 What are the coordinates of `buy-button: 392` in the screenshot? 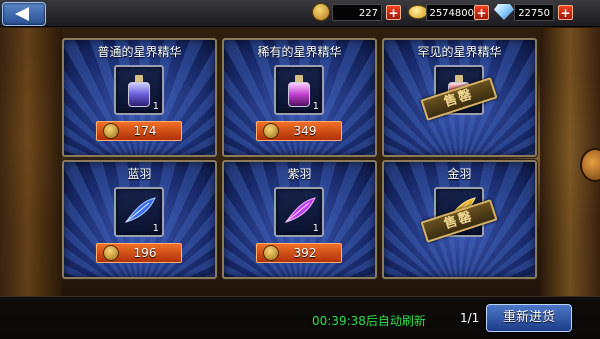 It's located at (299, 253).